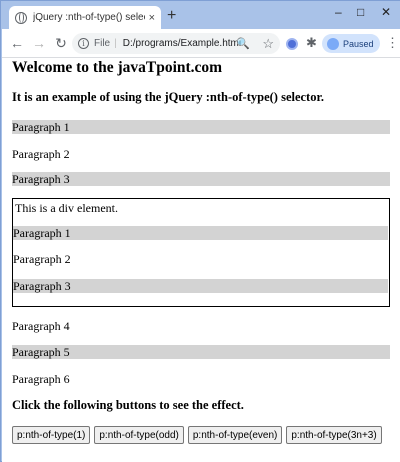 The width and height of the screenshot is (400, 462). Describe the element at coordinates (268, 44) in the screenshot. I see `bookmark-star-icon: ☆` at that location.